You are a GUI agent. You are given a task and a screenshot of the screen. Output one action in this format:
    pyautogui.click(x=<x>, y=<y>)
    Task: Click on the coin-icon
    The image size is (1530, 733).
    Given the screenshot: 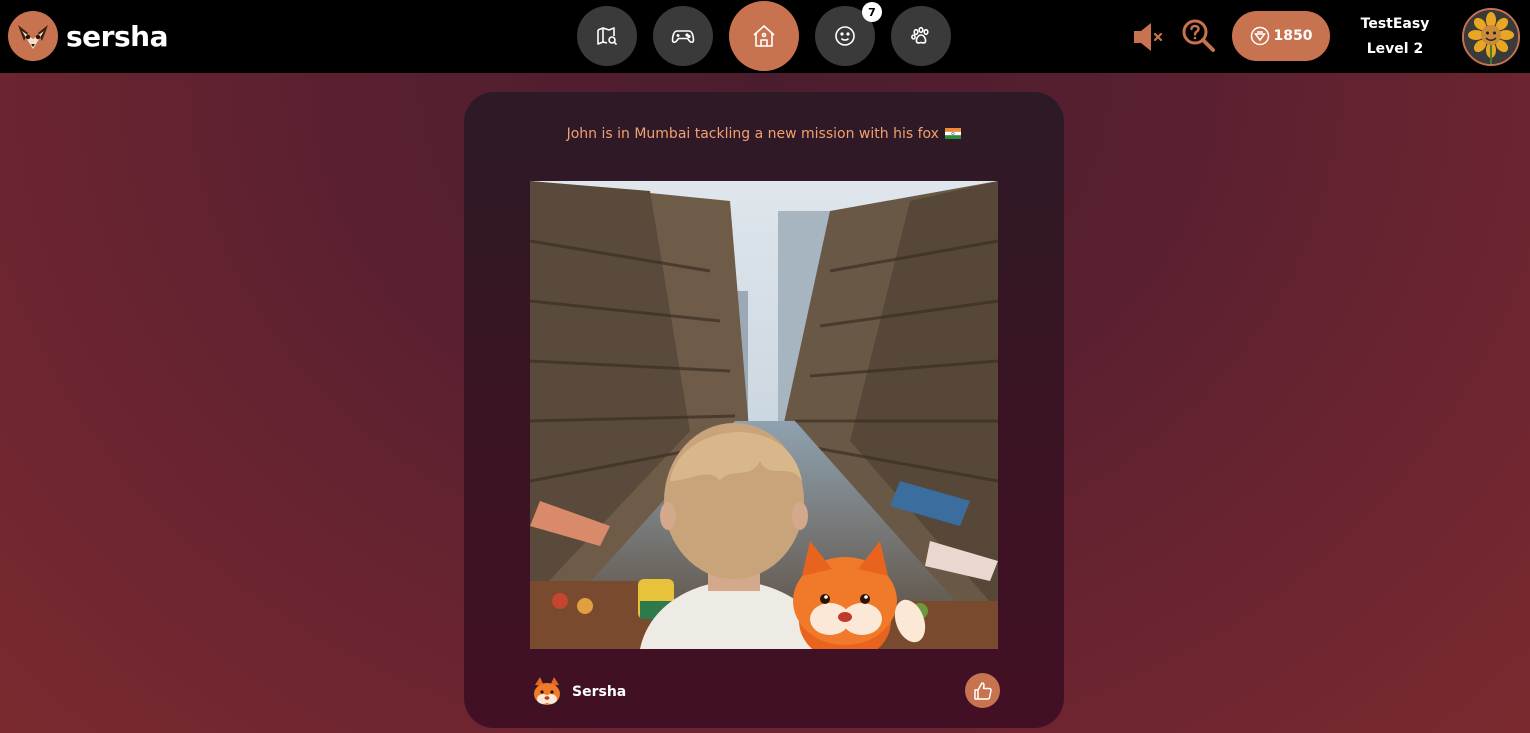 What is the action you would take?
    pyautogui.click(x=1259, y=36)
    